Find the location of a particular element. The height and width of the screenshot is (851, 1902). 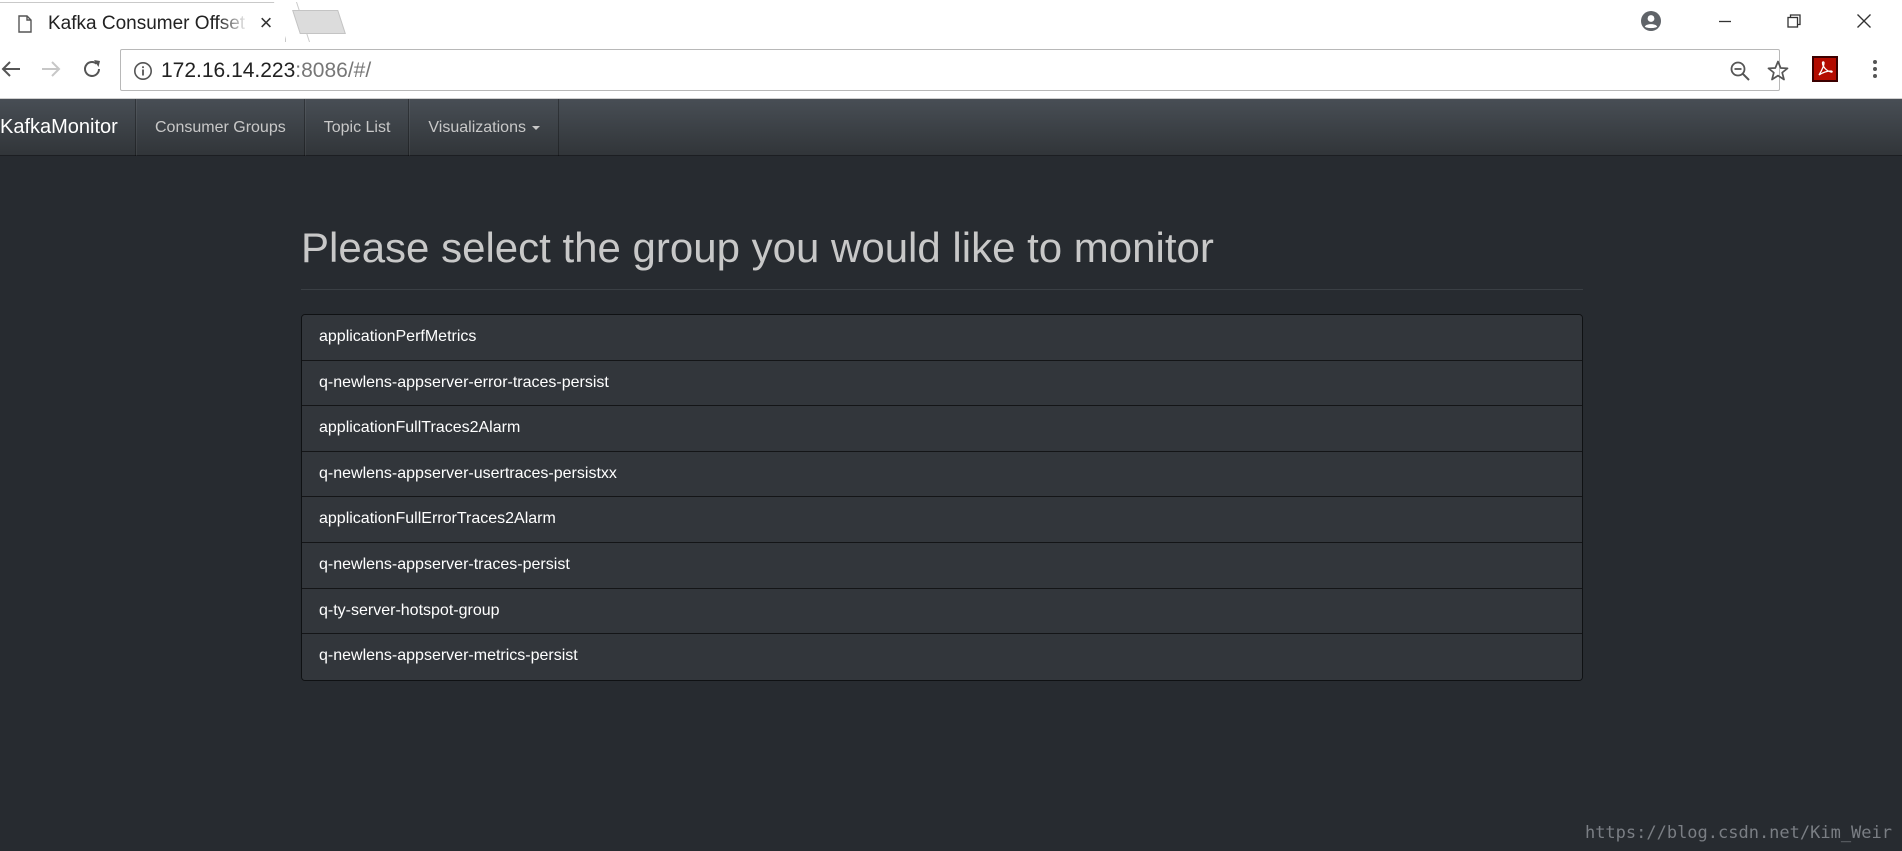

star-icon is located at coordinates (1778, 73).